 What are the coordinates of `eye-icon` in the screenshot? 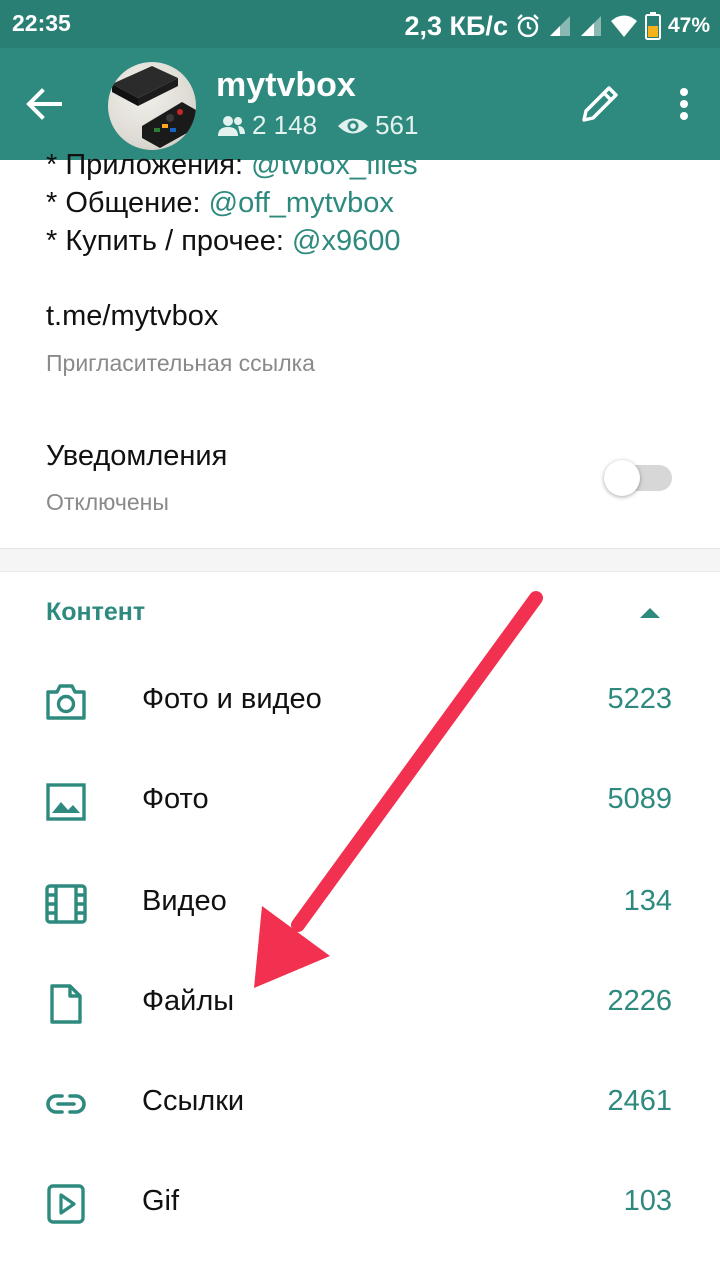 It's located at (353, 125).